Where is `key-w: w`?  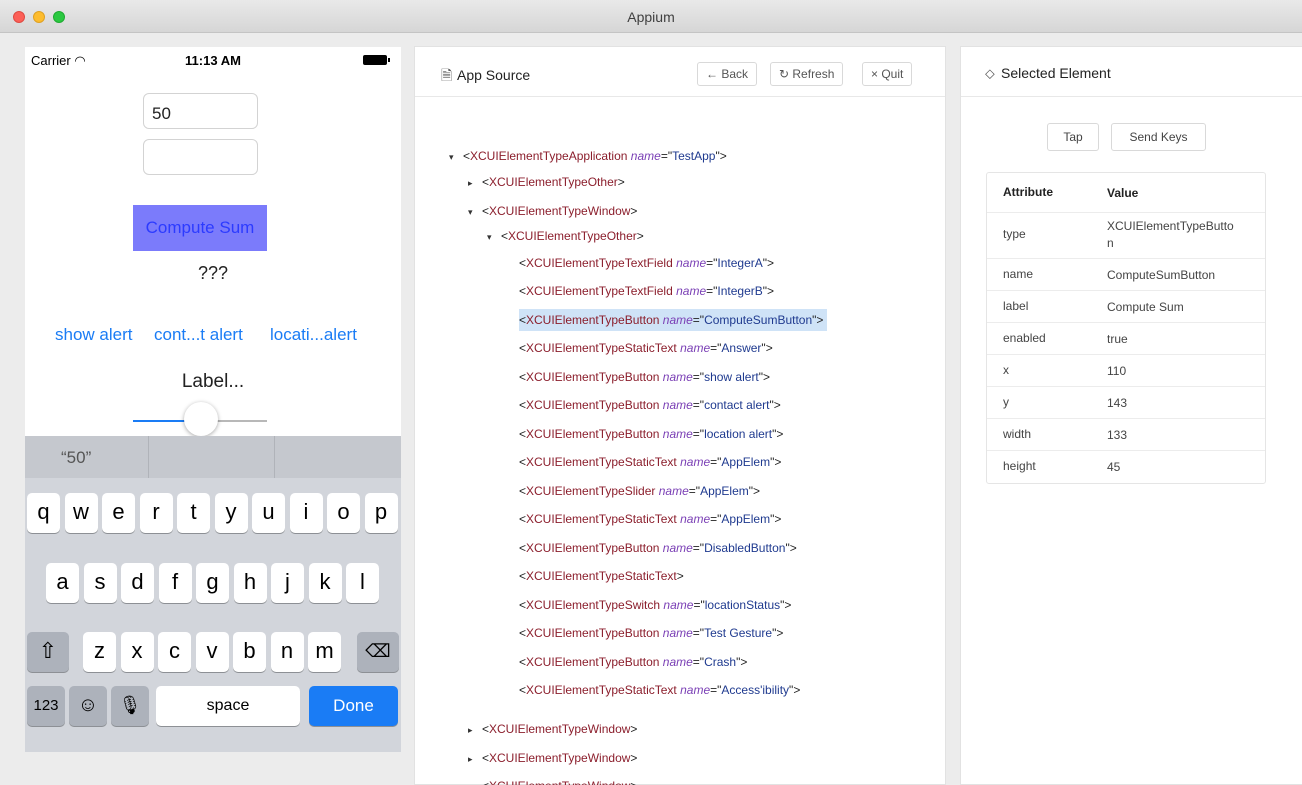
key-w: w is located at coordinates (81, 513).